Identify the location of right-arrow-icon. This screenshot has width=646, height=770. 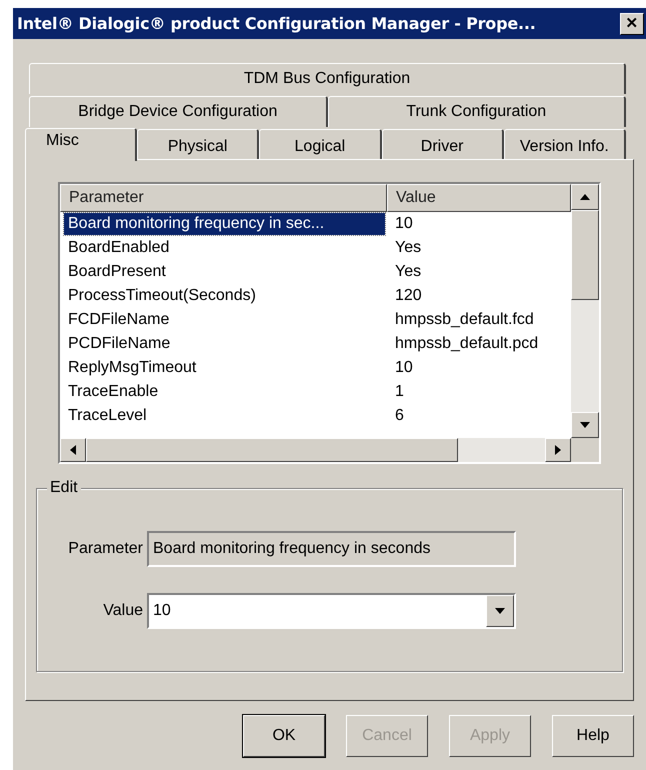
(558, 450).